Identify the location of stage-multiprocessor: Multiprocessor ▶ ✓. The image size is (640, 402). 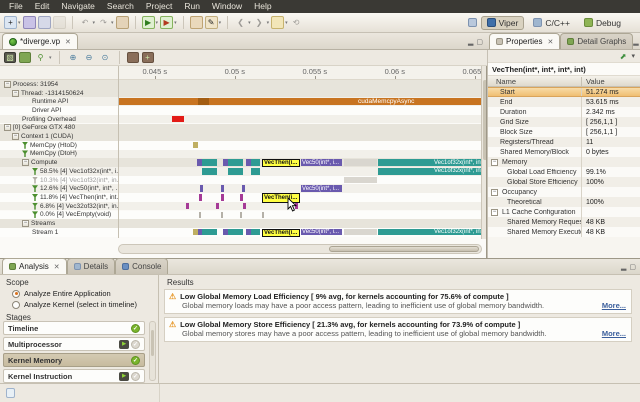
(74, 344).